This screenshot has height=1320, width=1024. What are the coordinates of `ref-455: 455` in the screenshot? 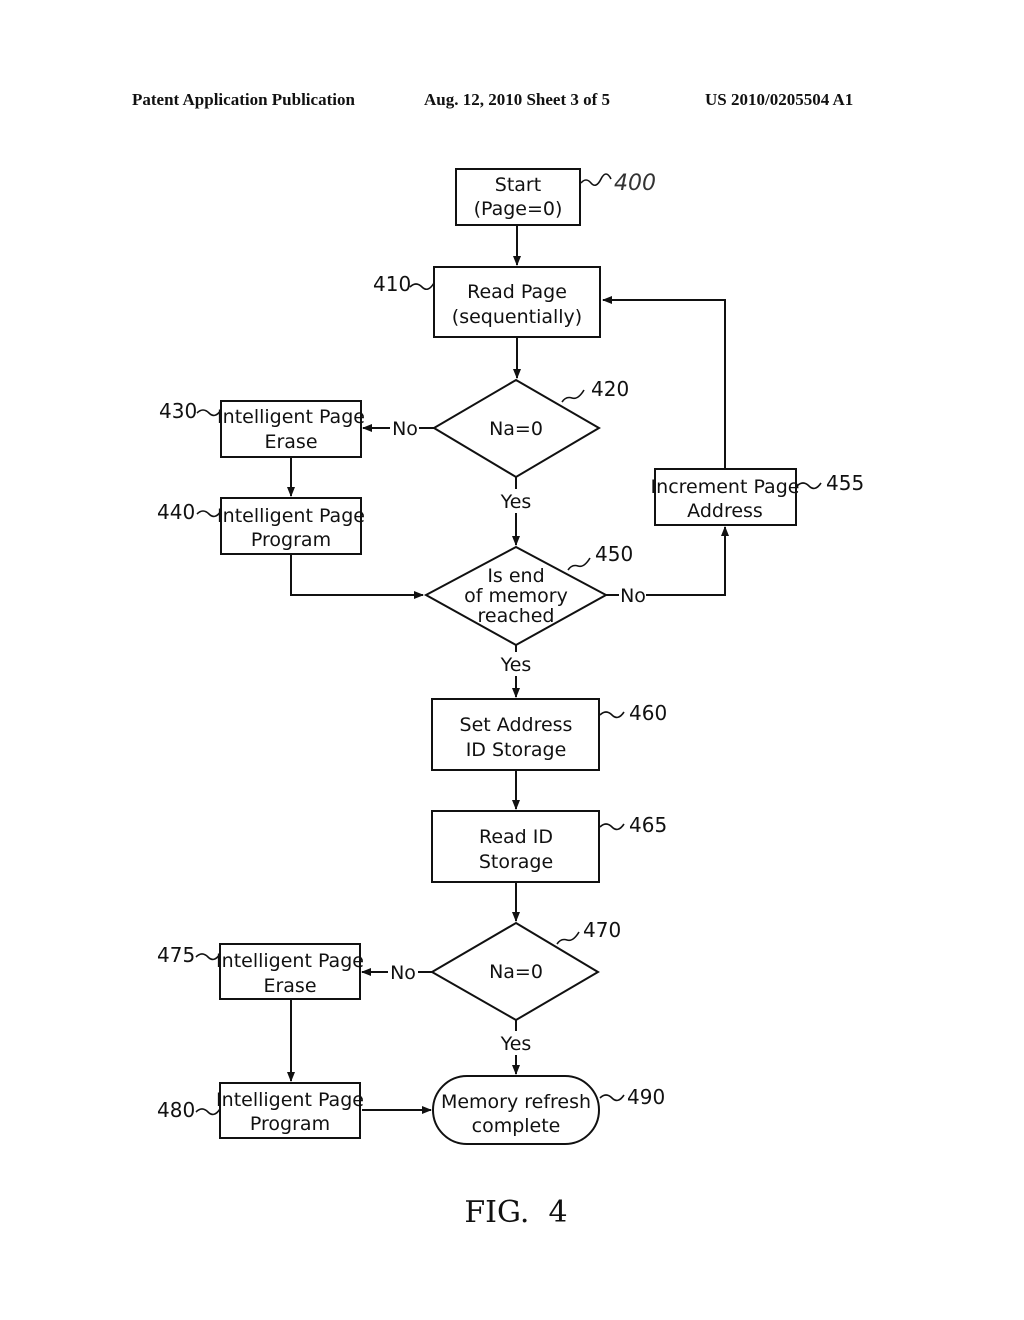 It's located at (845, 483).